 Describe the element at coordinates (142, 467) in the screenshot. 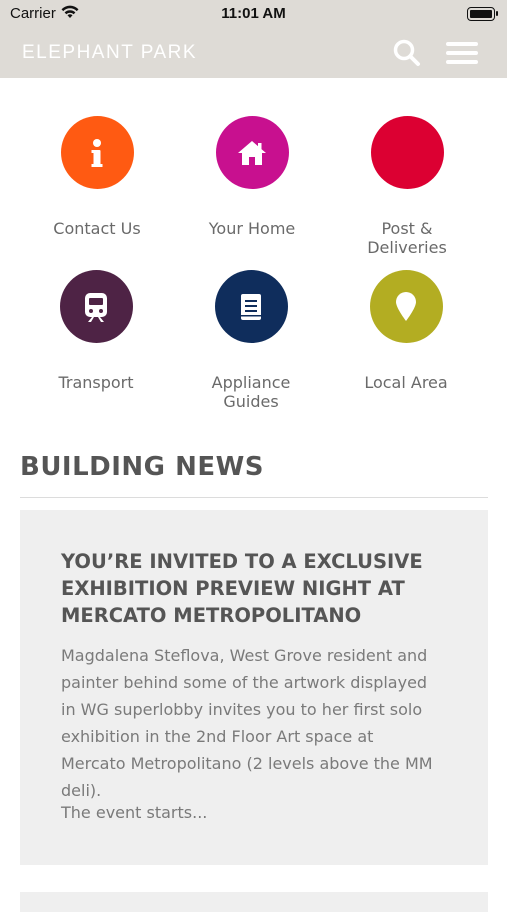

I see `section-title-building-news: BUILDING NEWS` at that location.